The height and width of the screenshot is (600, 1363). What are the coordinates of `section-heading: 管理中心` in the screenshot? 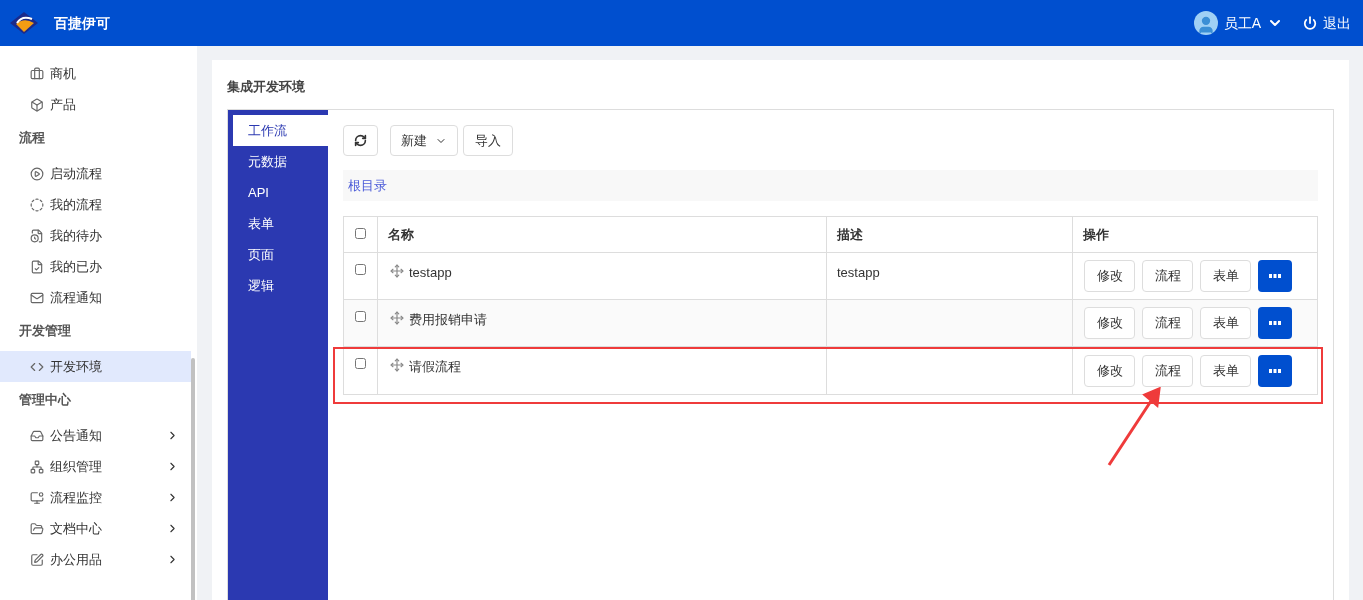 It's located at (45, 400).